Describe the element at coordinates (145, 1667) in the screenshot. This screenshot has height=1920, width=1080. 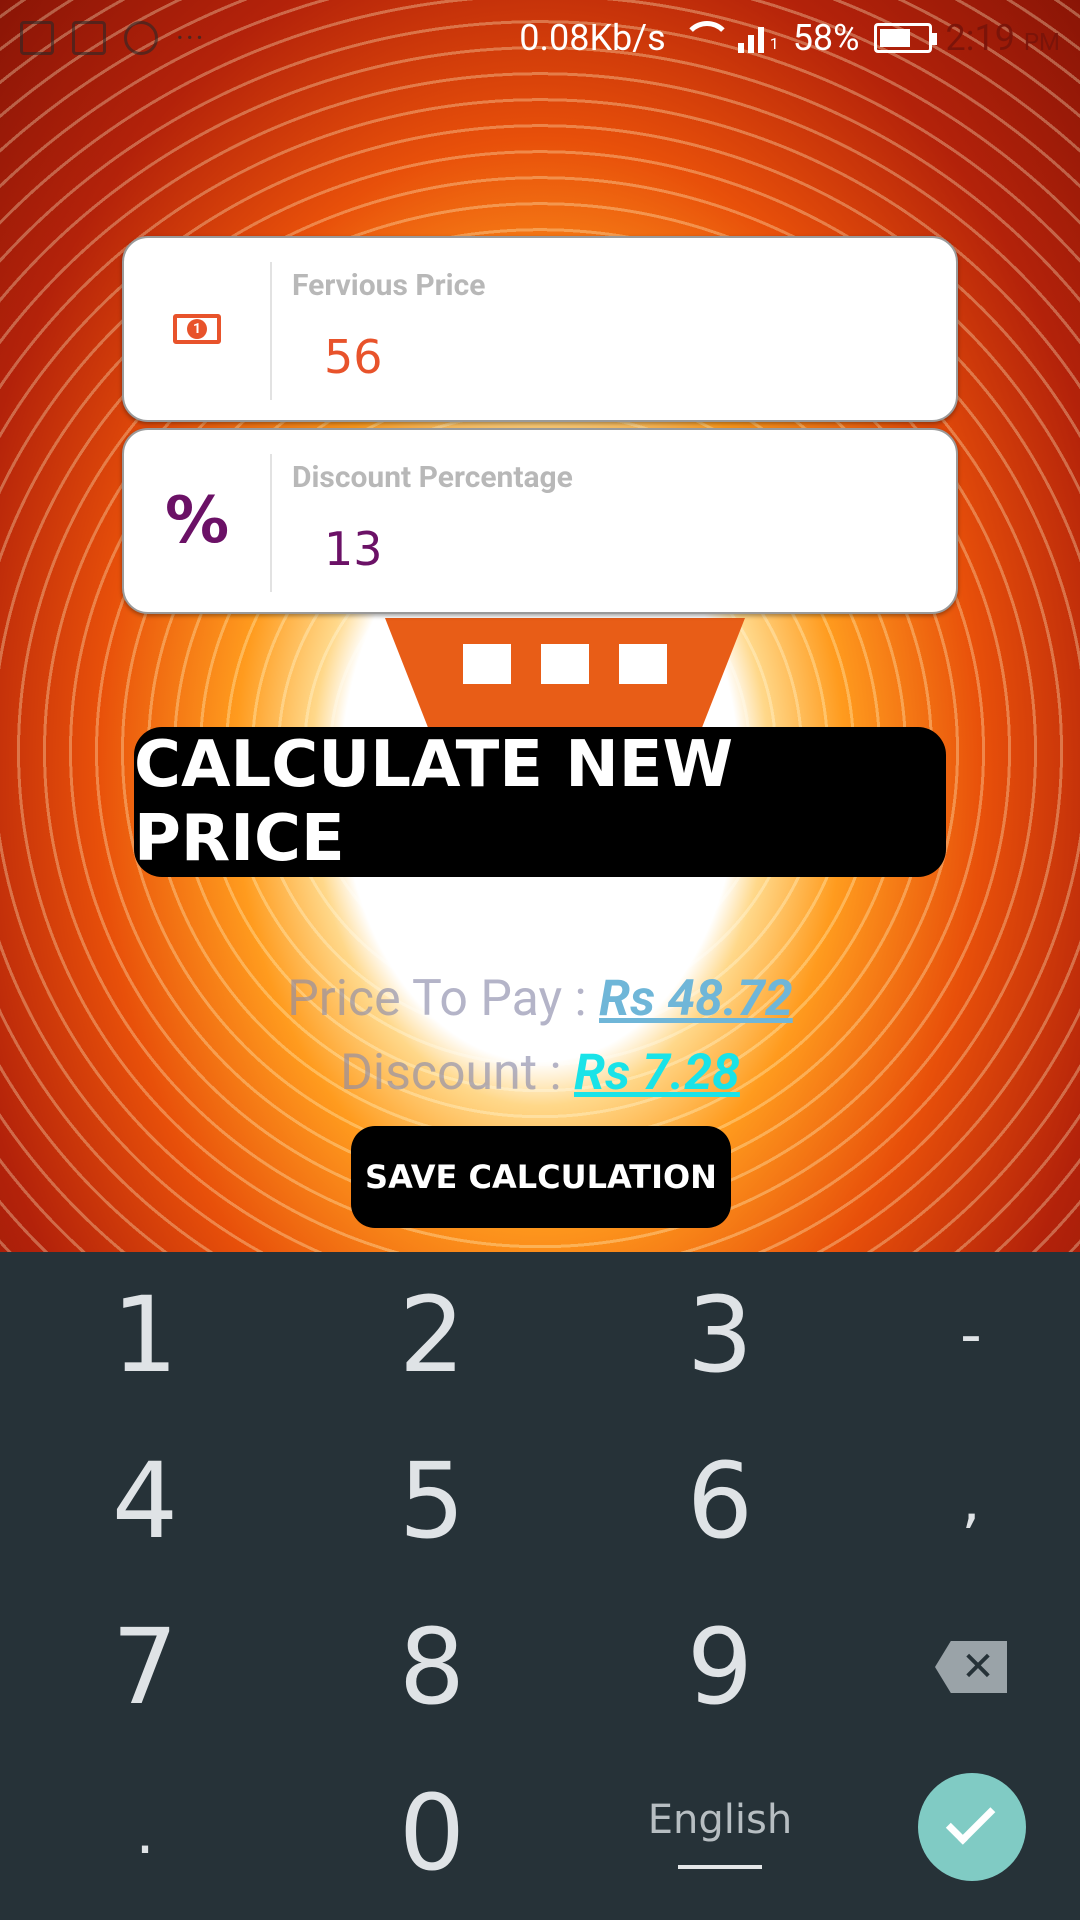
I see `key-7: 7` at that location.